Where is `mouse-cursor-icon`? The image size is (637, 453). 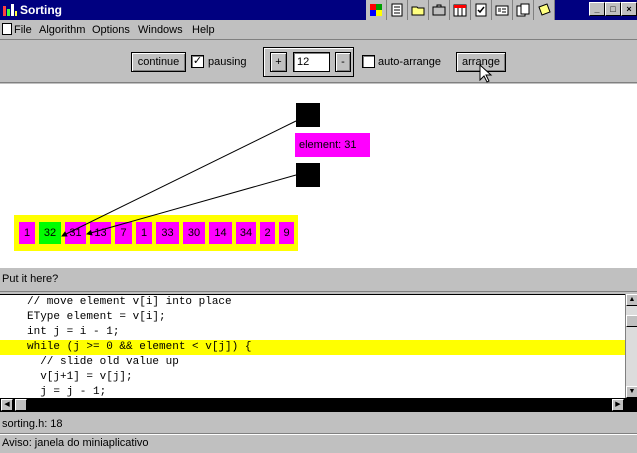
mouse-cursor-icon is located at coordinates (486, 73).